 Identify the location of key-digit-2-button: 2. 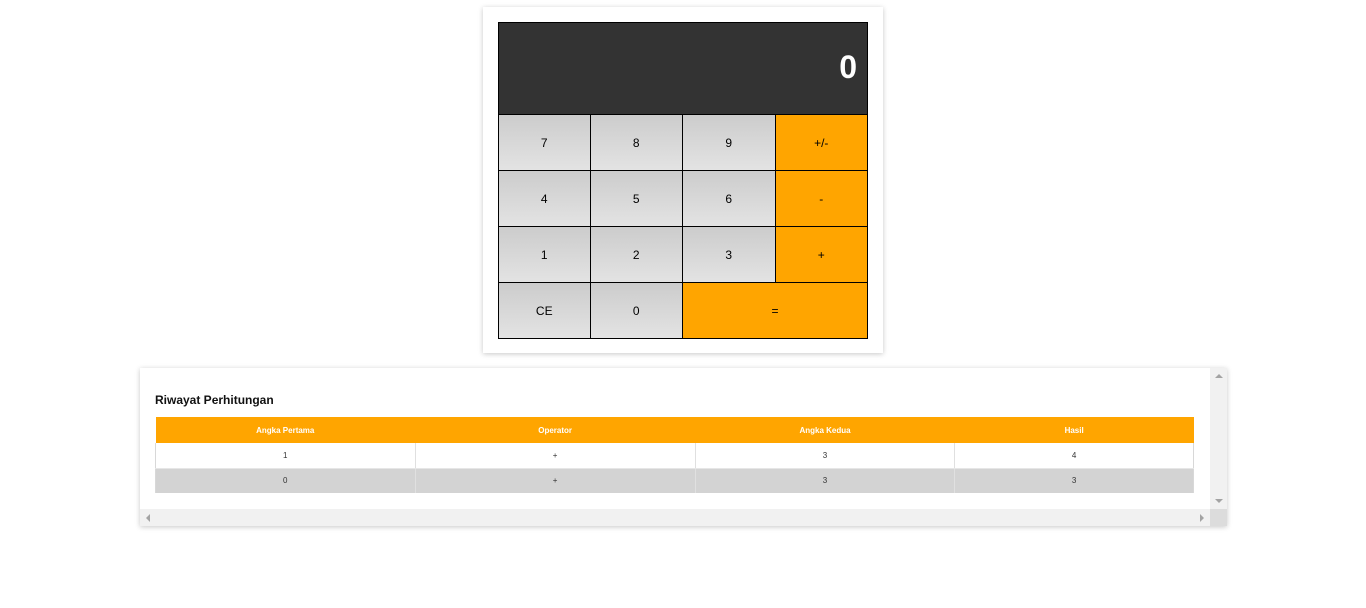
(636, 254).